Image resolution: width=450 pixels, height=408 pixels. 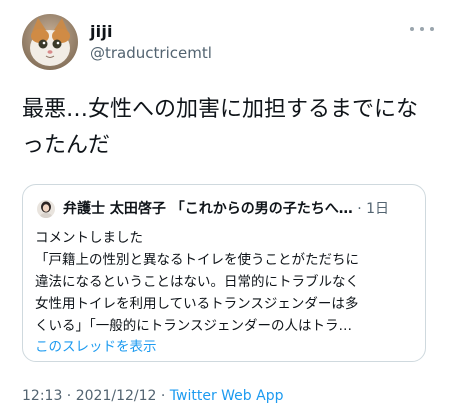 I want to click on cat-avatar-icon, so click(x=50, y=42).